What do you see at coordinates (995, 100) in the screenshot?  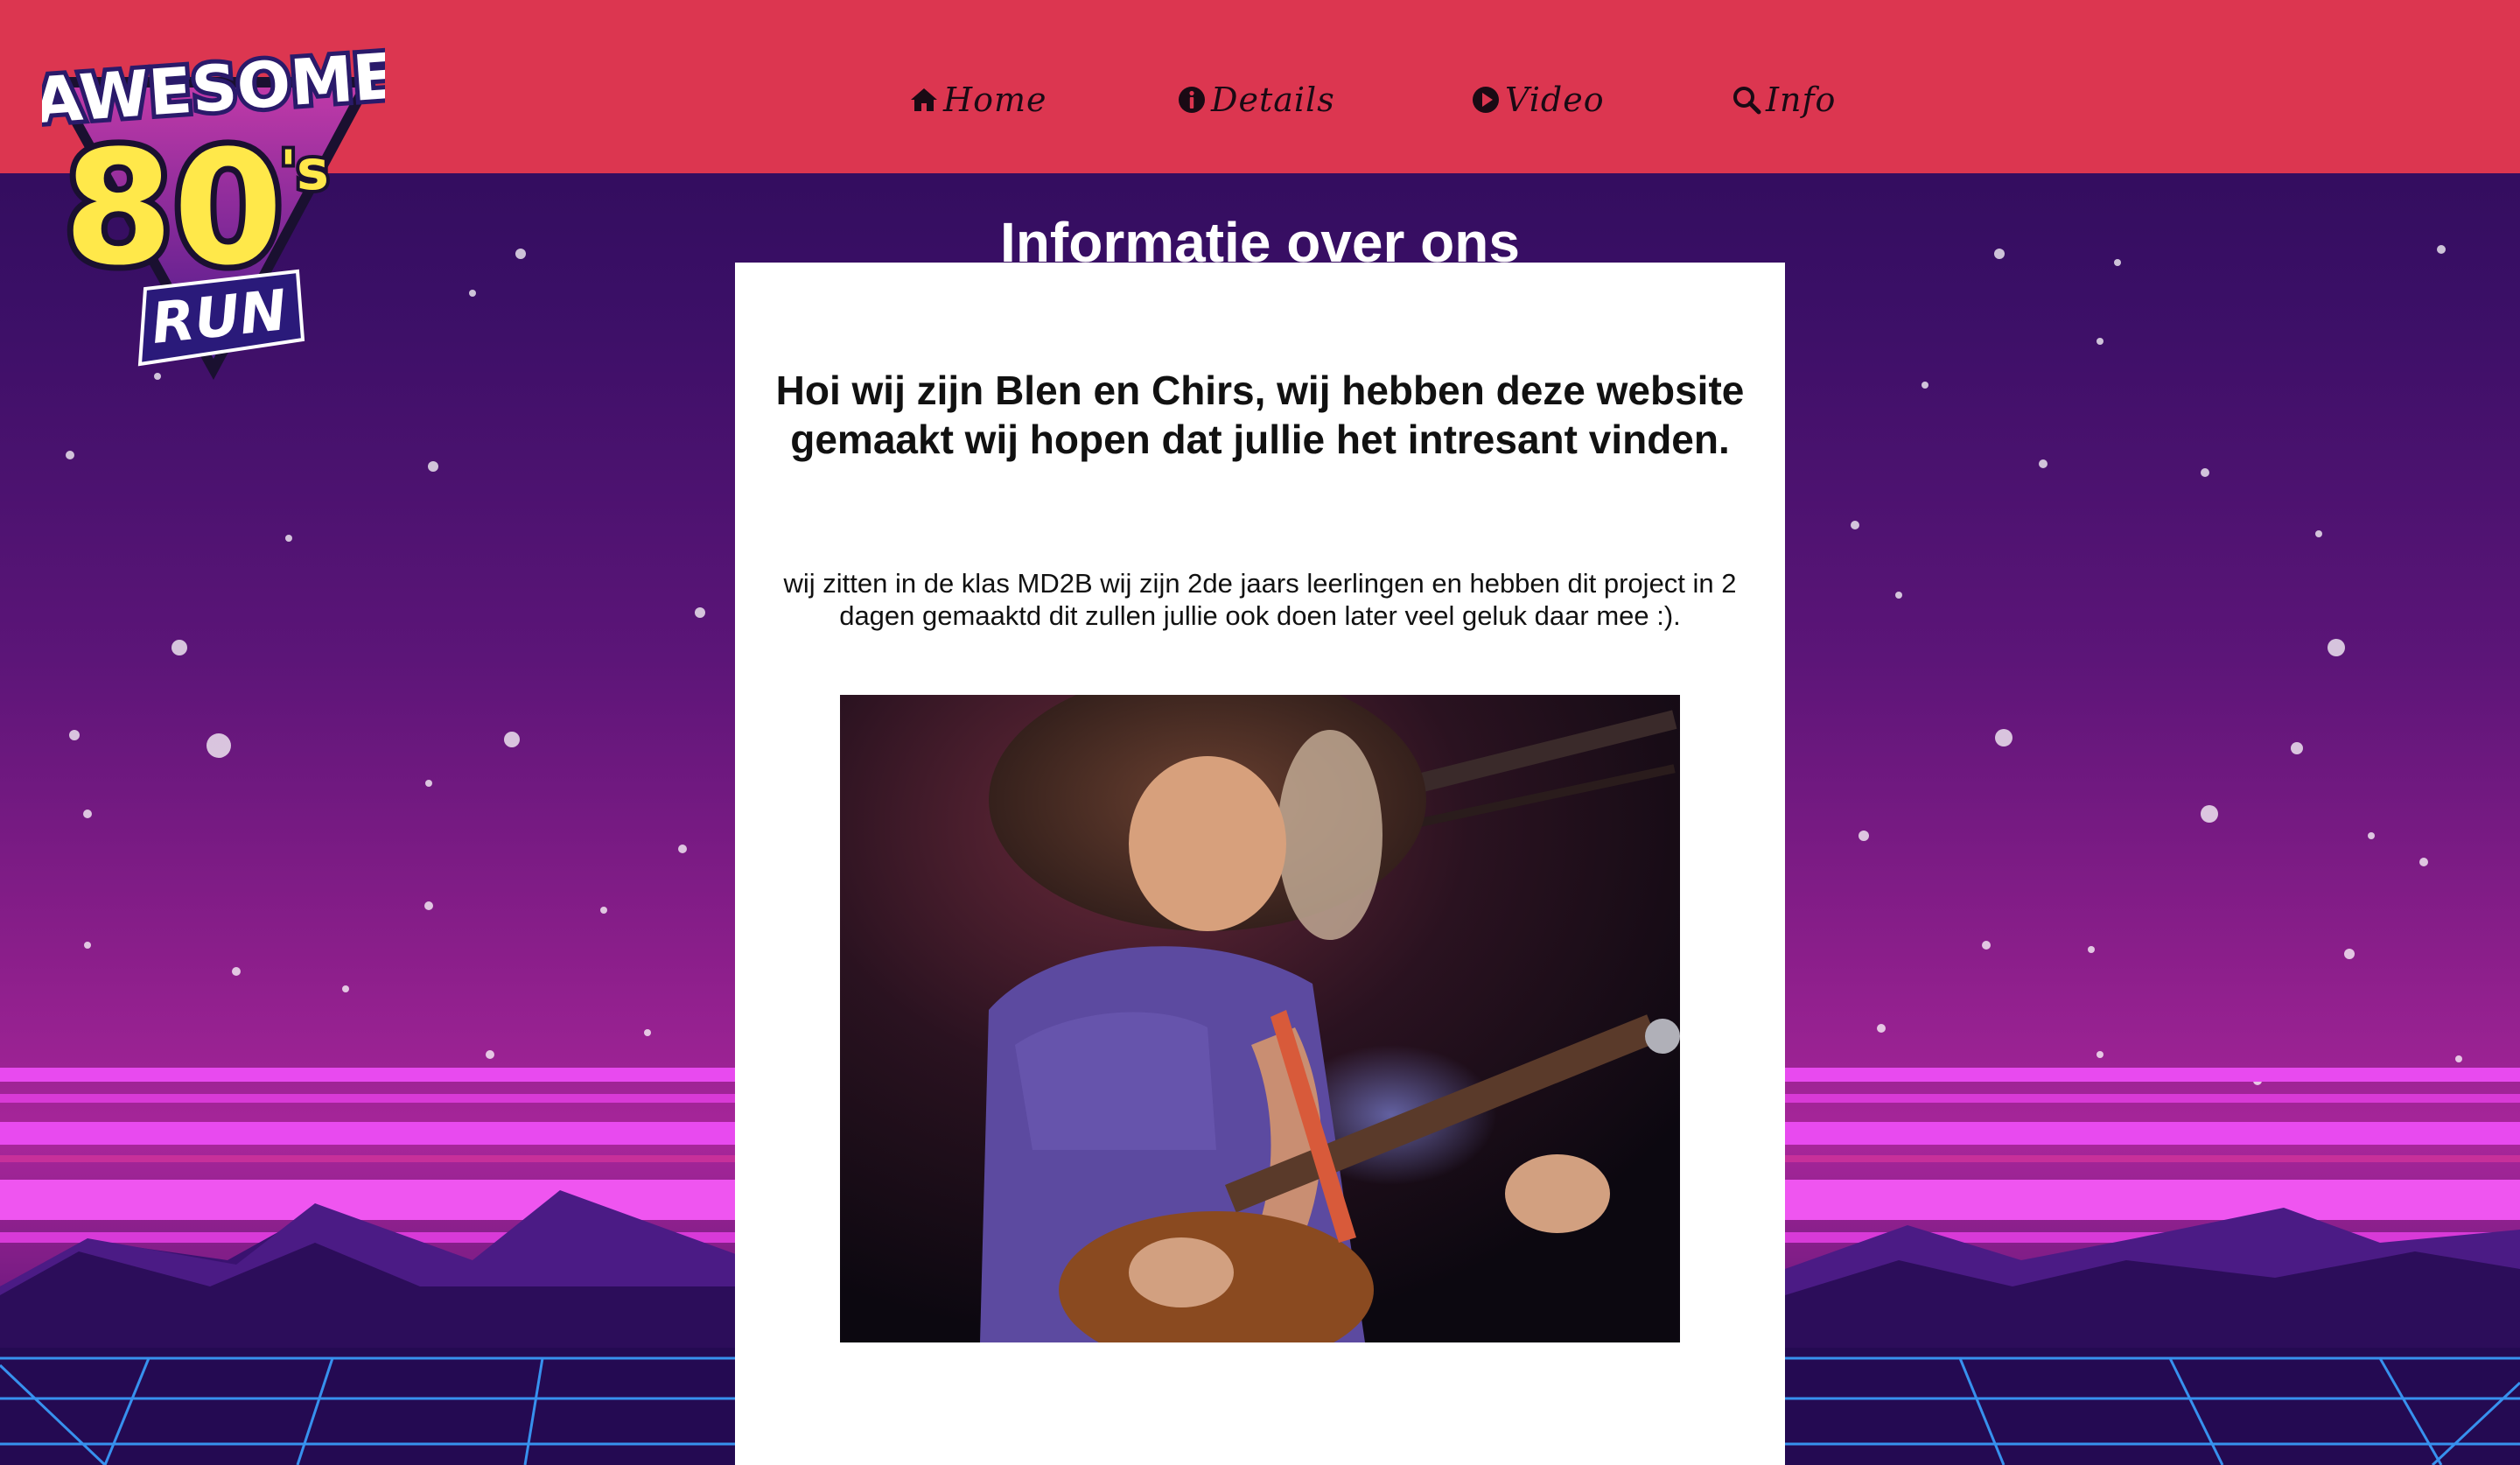 I see `nav-home-label: Home` at bounding box center [995, 100].